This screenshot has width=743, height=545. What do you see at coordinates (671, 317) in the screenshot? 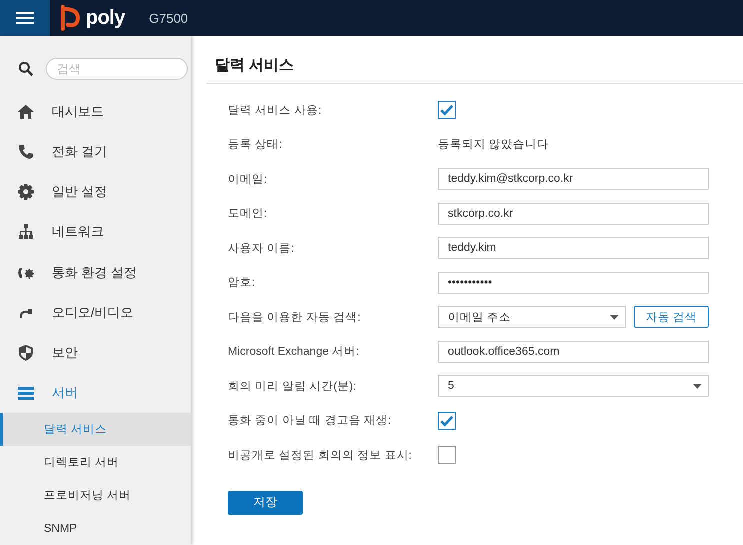
I see `autodiscover-button: 자동 검색` at bounding box center [671, 317].